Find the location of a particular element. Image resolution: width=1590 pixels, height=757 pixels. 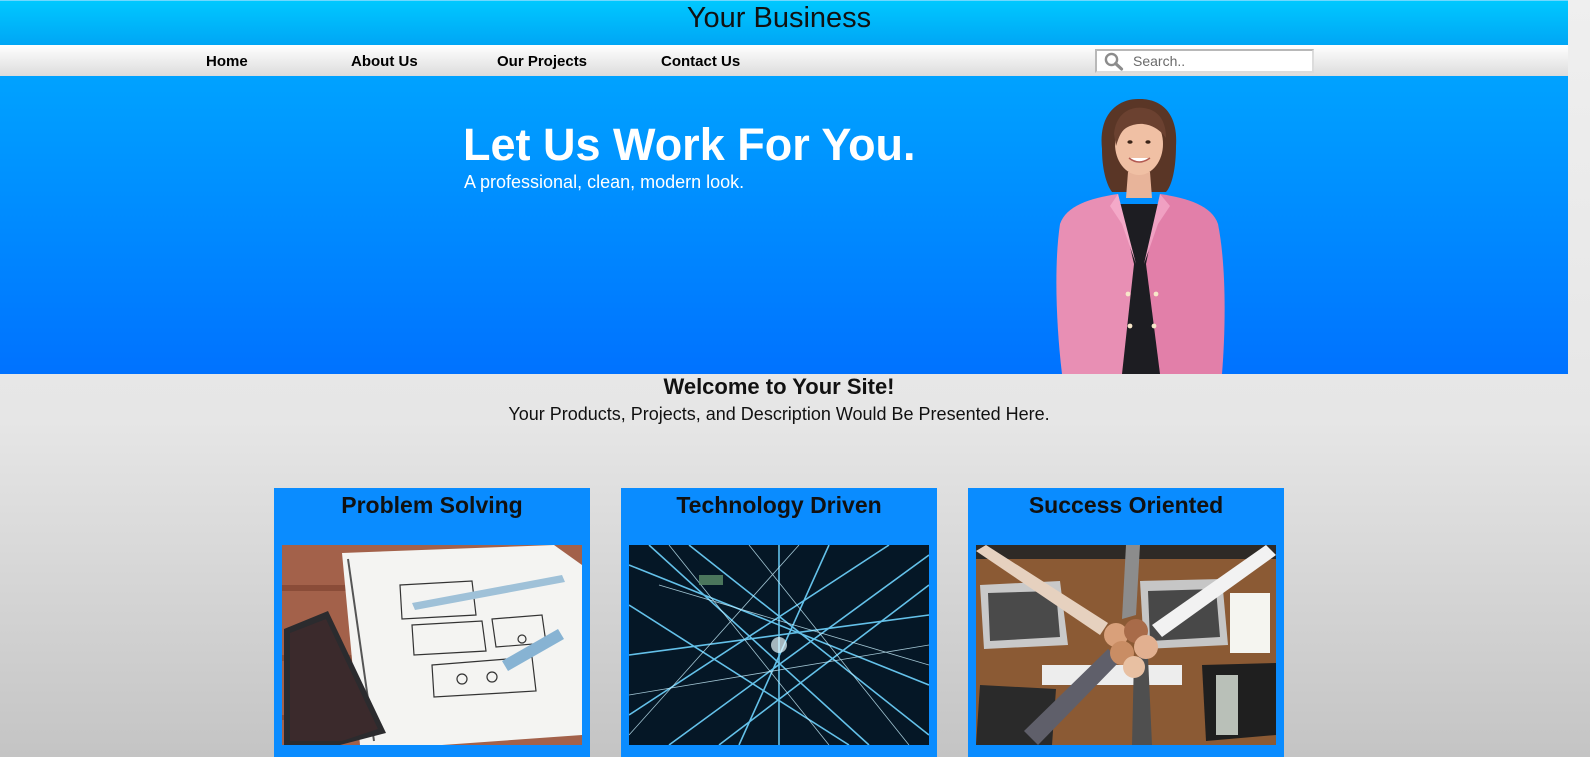

team-fist-bump-image is located at coordinates (1126, 645).